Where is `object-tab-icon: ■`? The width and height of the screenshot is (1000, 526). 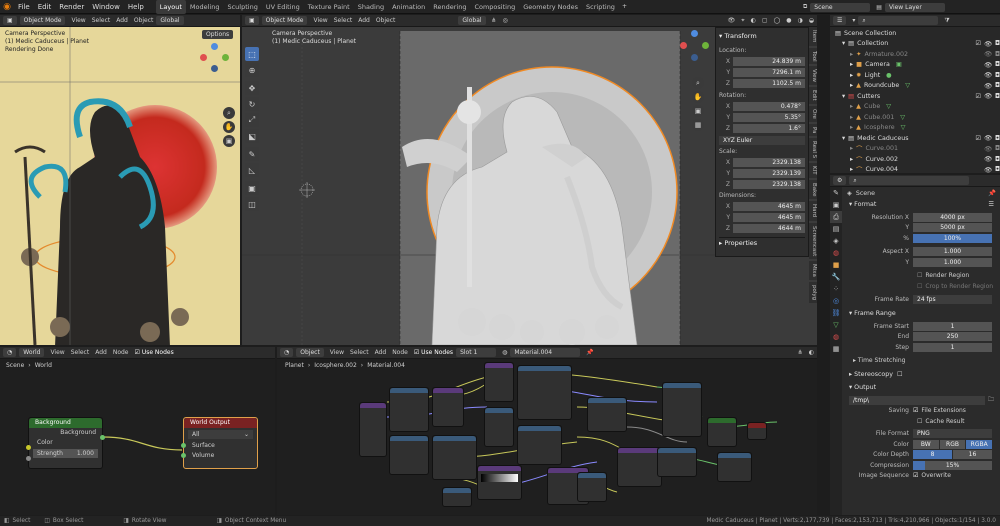
object-tab-icon: ■ is located at coordinates (836, 265).